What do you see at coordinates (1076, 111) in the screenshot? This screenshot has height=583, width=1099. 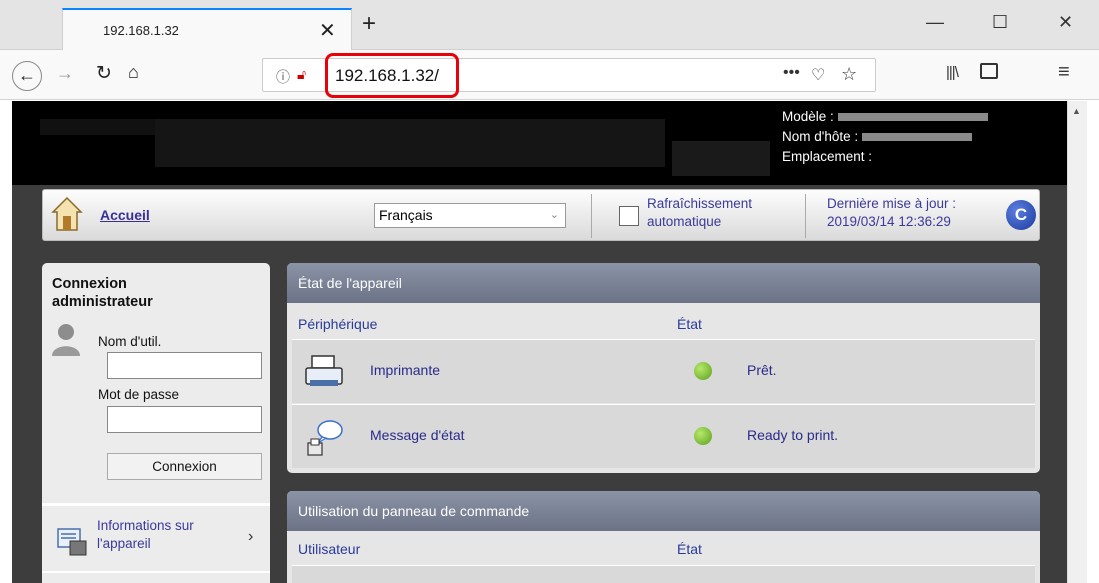 I see `scroll-up-icon: ▲` at bounding box center [1076, 111].